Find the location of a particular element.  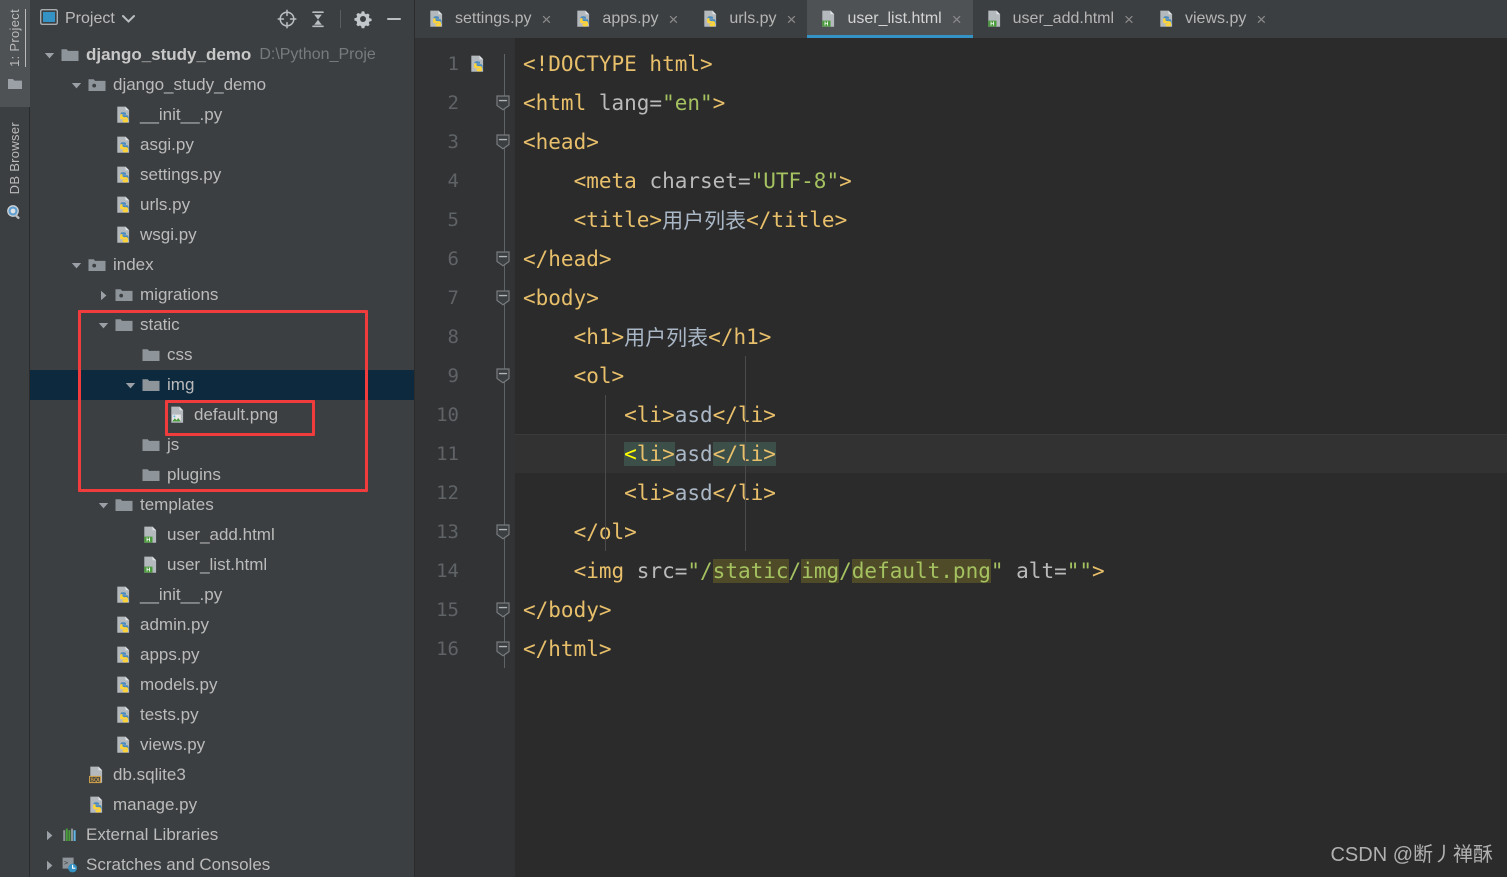

gutter-line: 7 is located at coordinates (465, 297).